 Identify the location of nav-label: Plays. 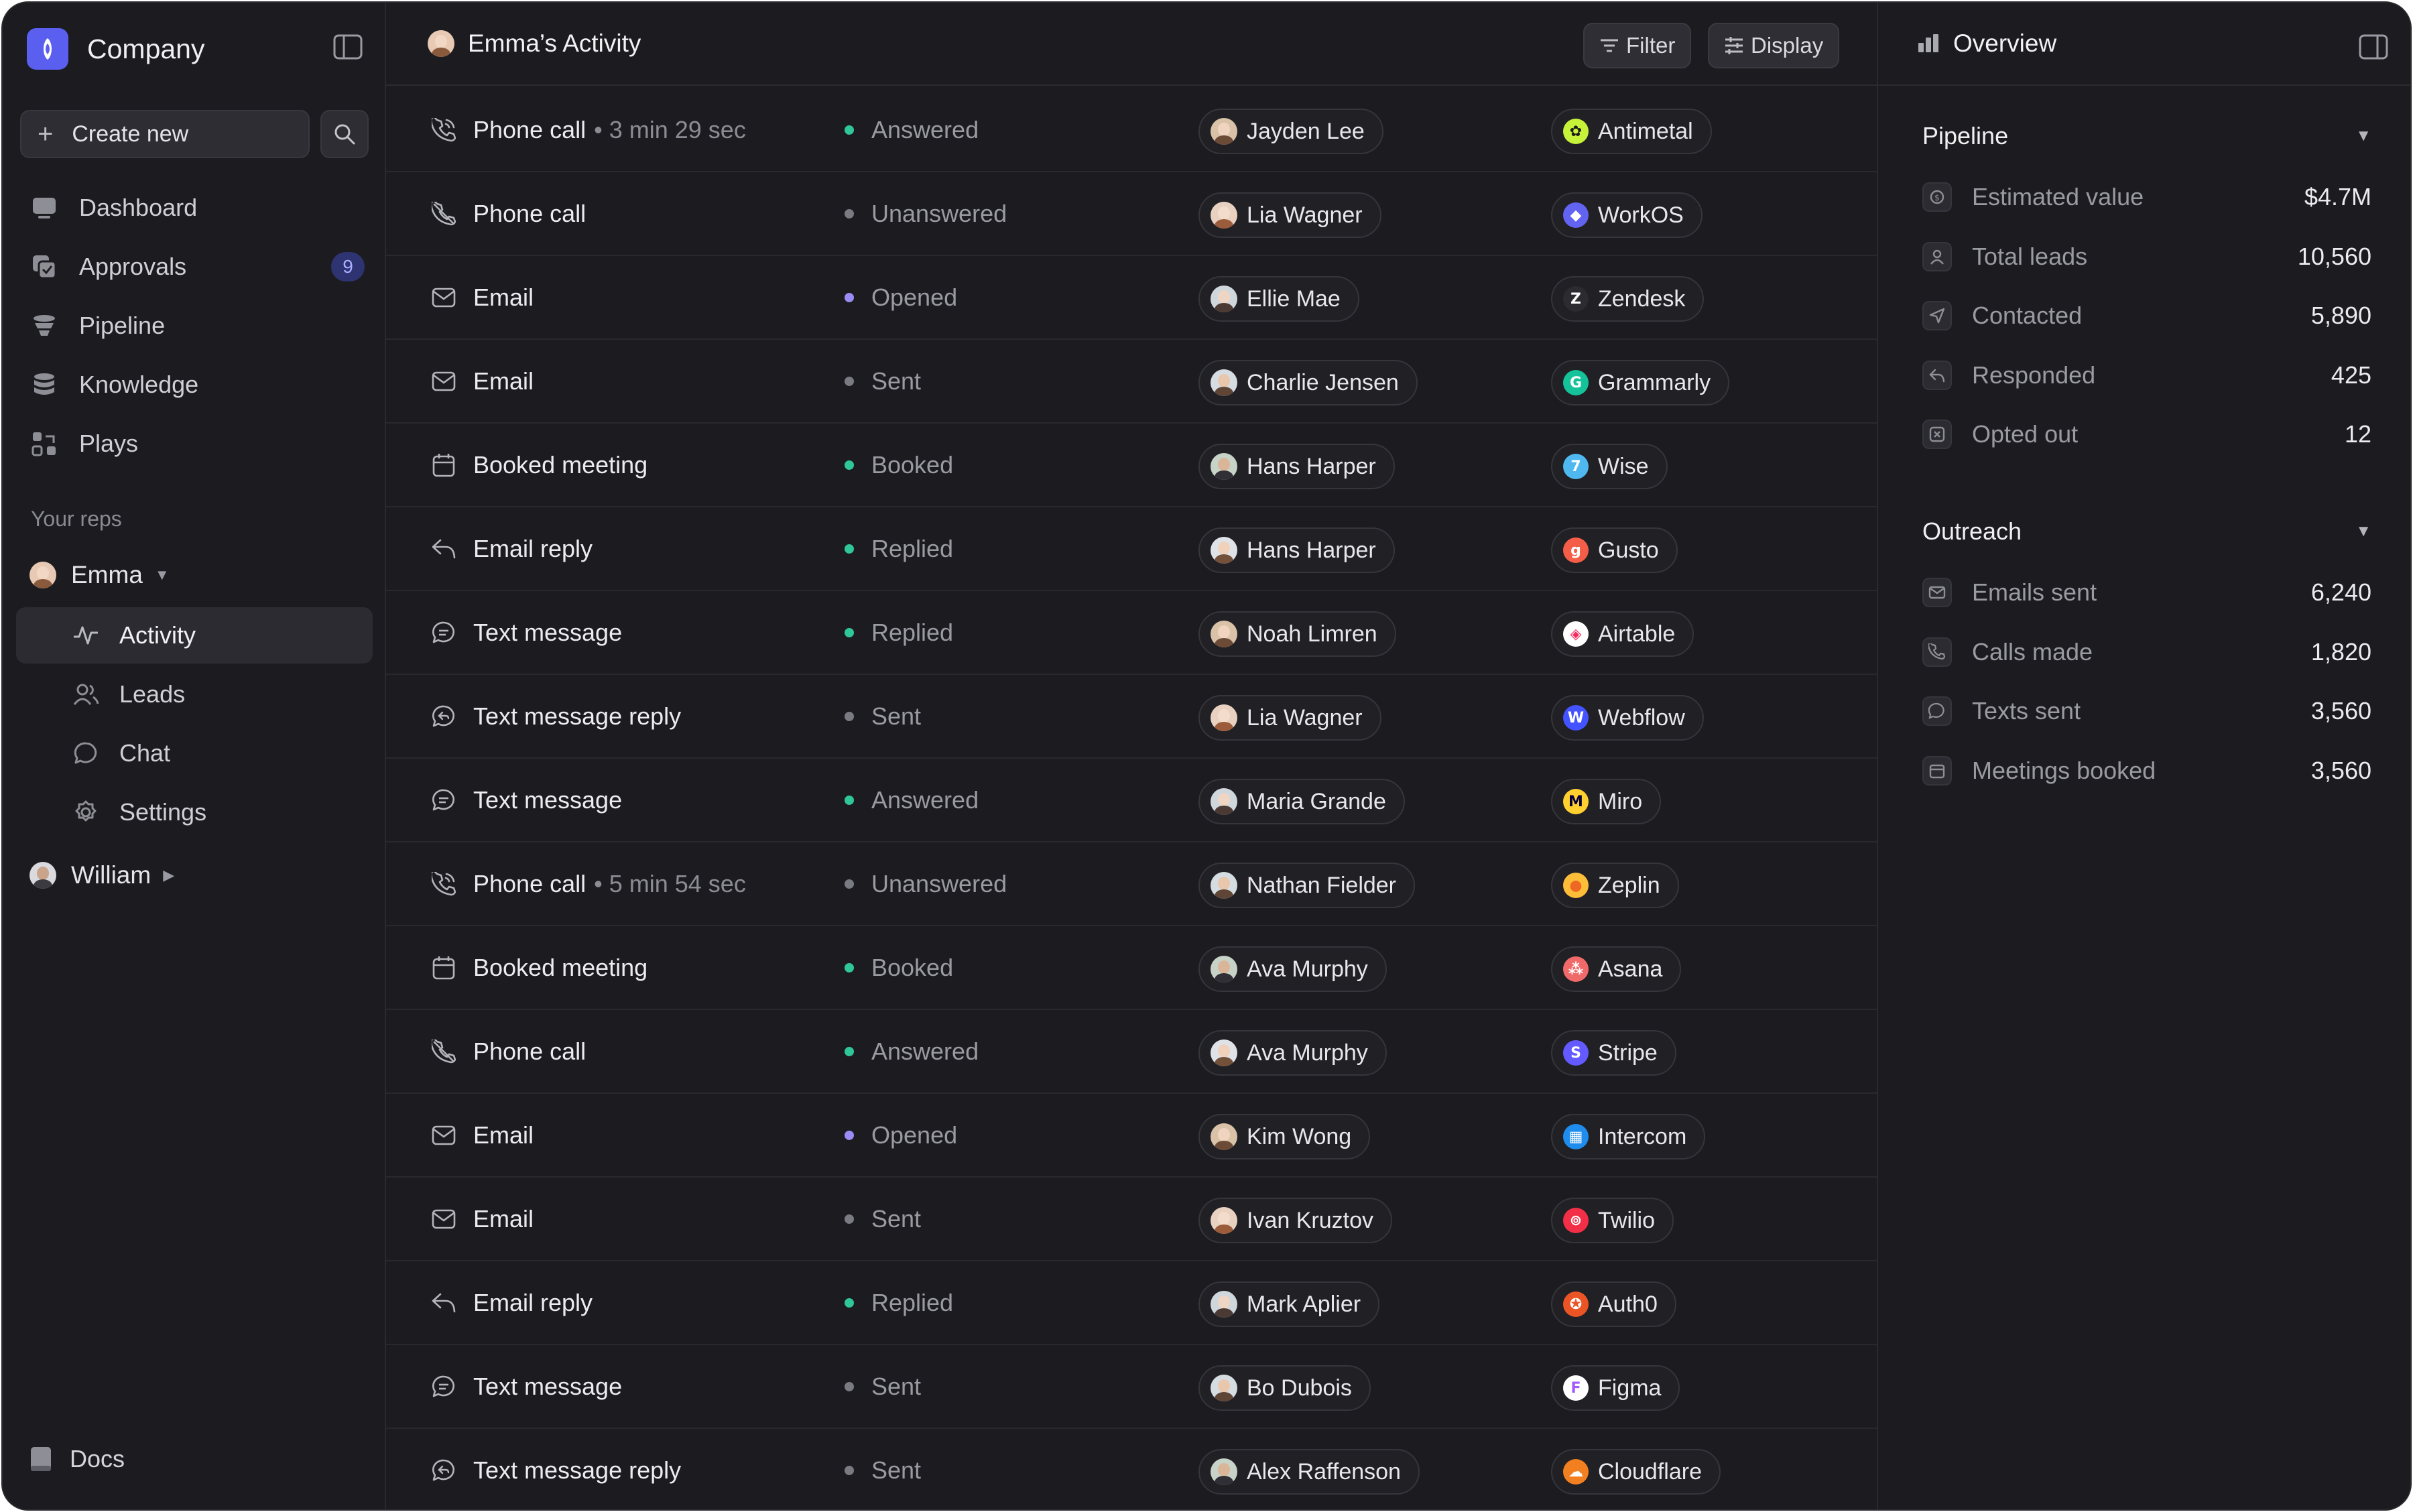
(109, 444).